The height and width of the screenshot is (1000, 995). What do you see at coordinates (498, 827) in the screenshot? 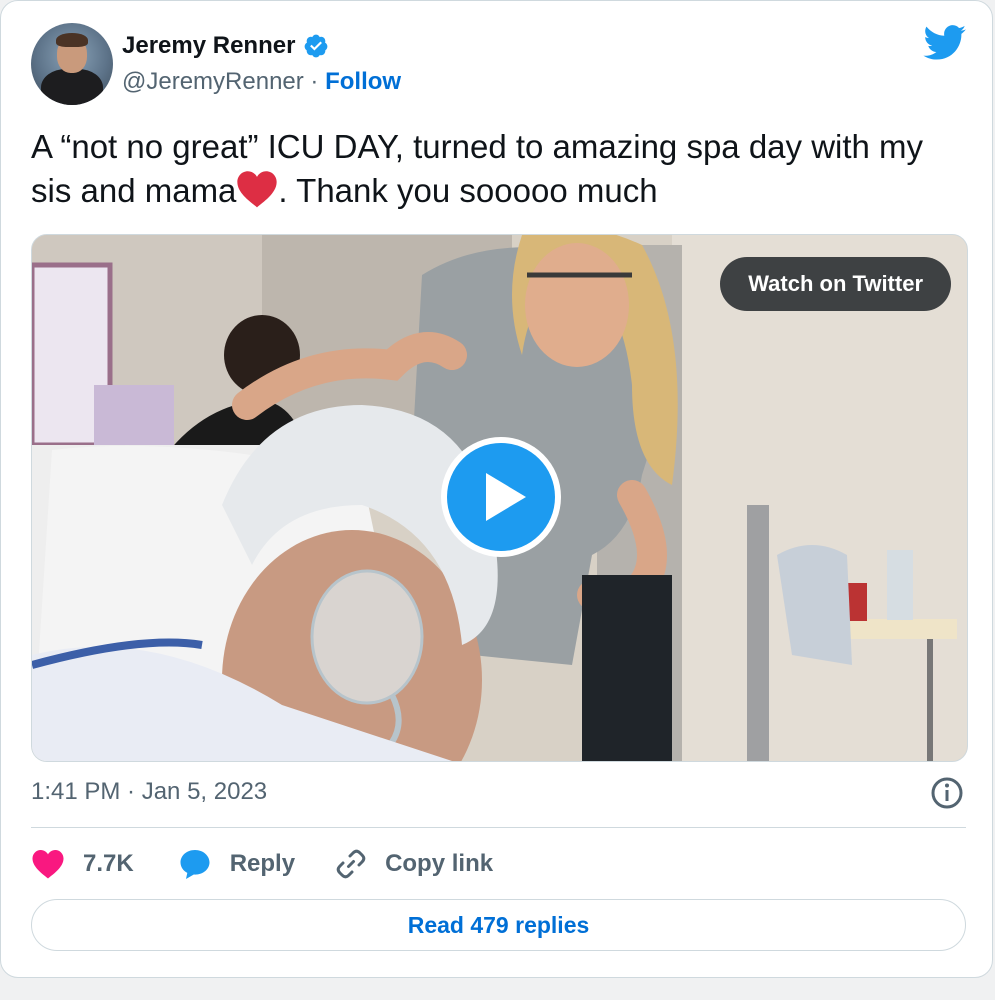
I see `divider` at bounding box center [498, 827].